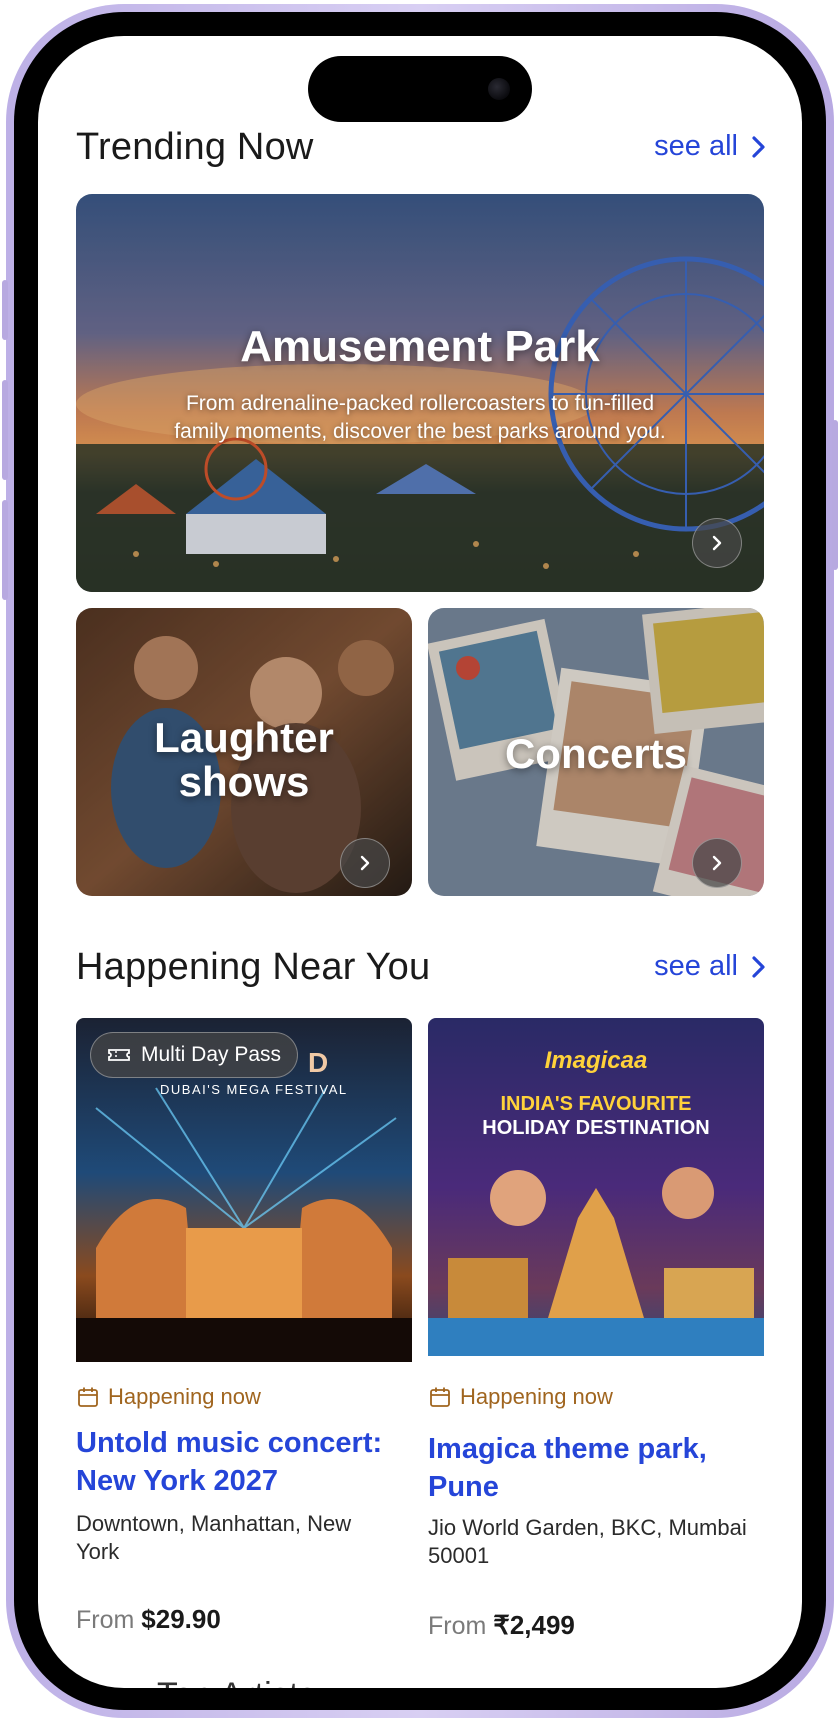 This screenshot has height=1722, width=840. Describe the element at coordinates (499, 89) in the screenshot. I see `camera-icon` at that location.